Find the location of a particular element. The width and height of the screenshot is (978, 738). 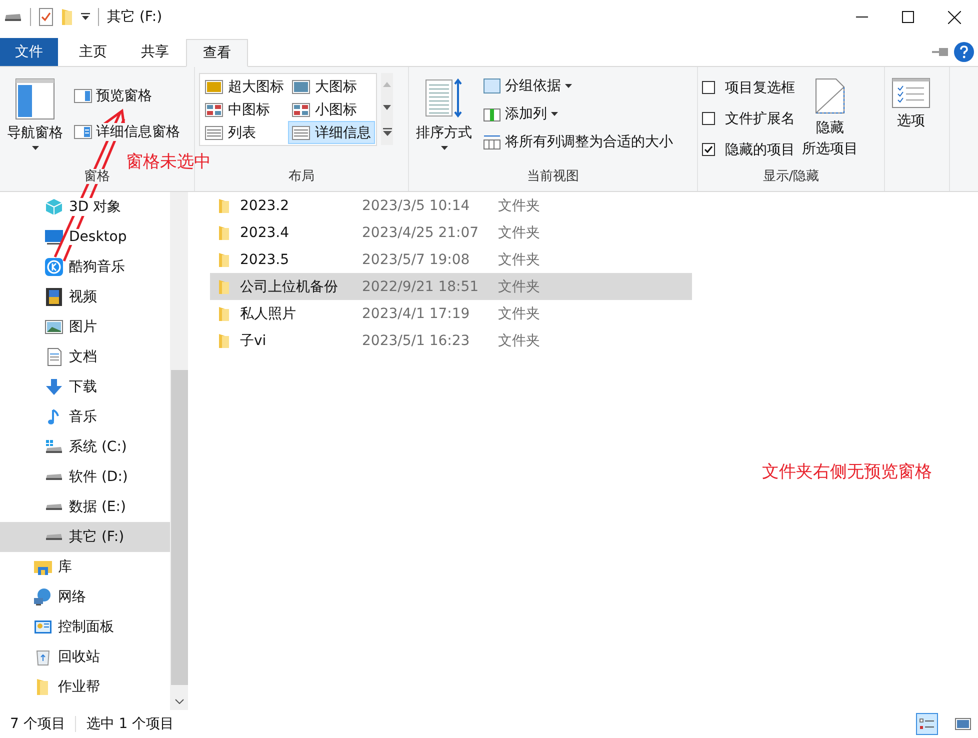

modified-date: 2023/4/25 21:07 is located at coordinates (421, 232).